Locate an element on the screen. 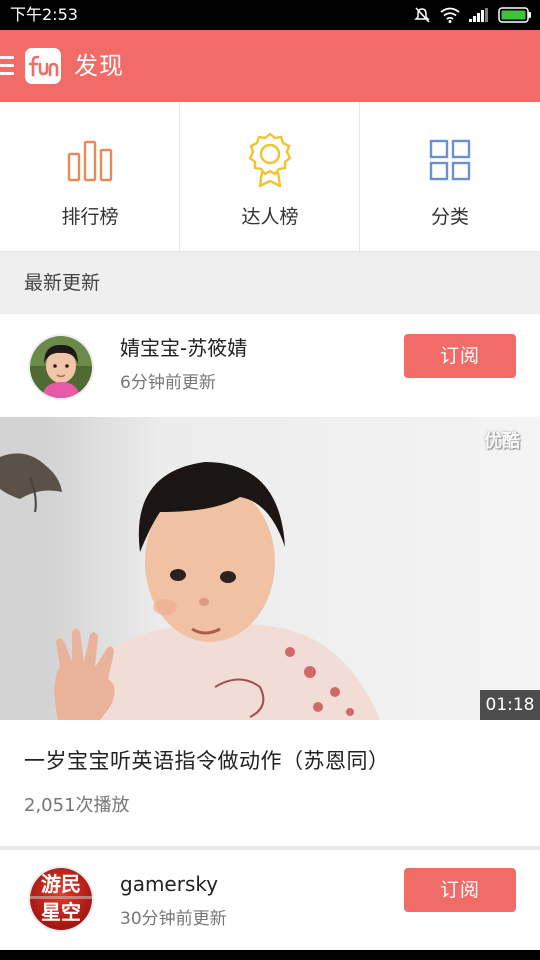 Image resolution: width=540 pixels, height=960 pixels. category-label: 排行榜 is located at coordinates (90, 217).